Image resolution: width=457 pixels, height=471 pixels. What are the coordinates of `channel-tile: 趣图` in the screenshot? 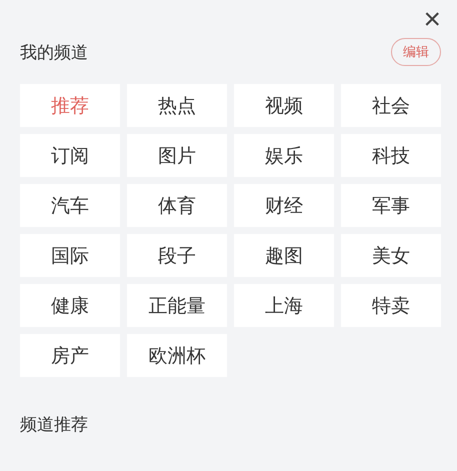 It's located at (284, 255).